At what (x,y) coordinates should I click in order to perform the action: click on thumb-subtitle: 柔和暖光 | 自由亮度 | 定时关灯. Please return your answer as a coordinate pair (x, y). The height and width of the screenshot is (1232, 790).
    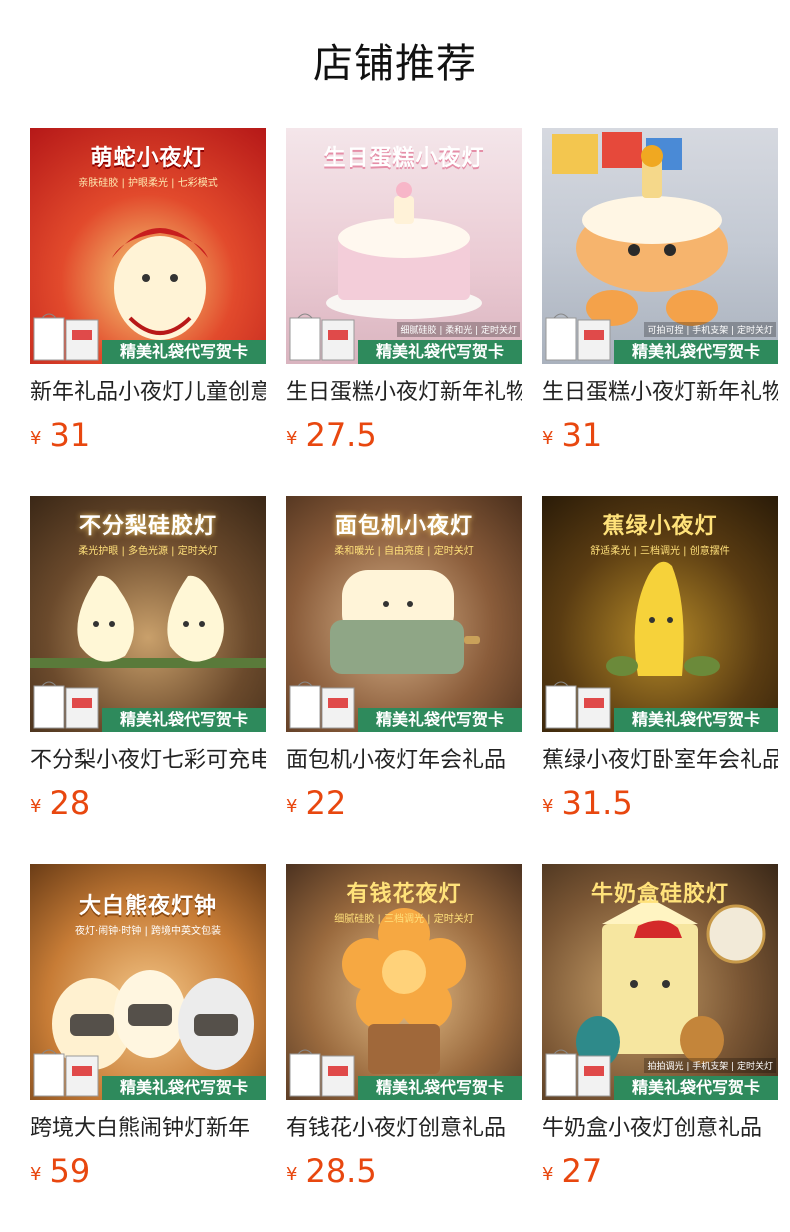
    Looking at the image, I should click on (404, 551).